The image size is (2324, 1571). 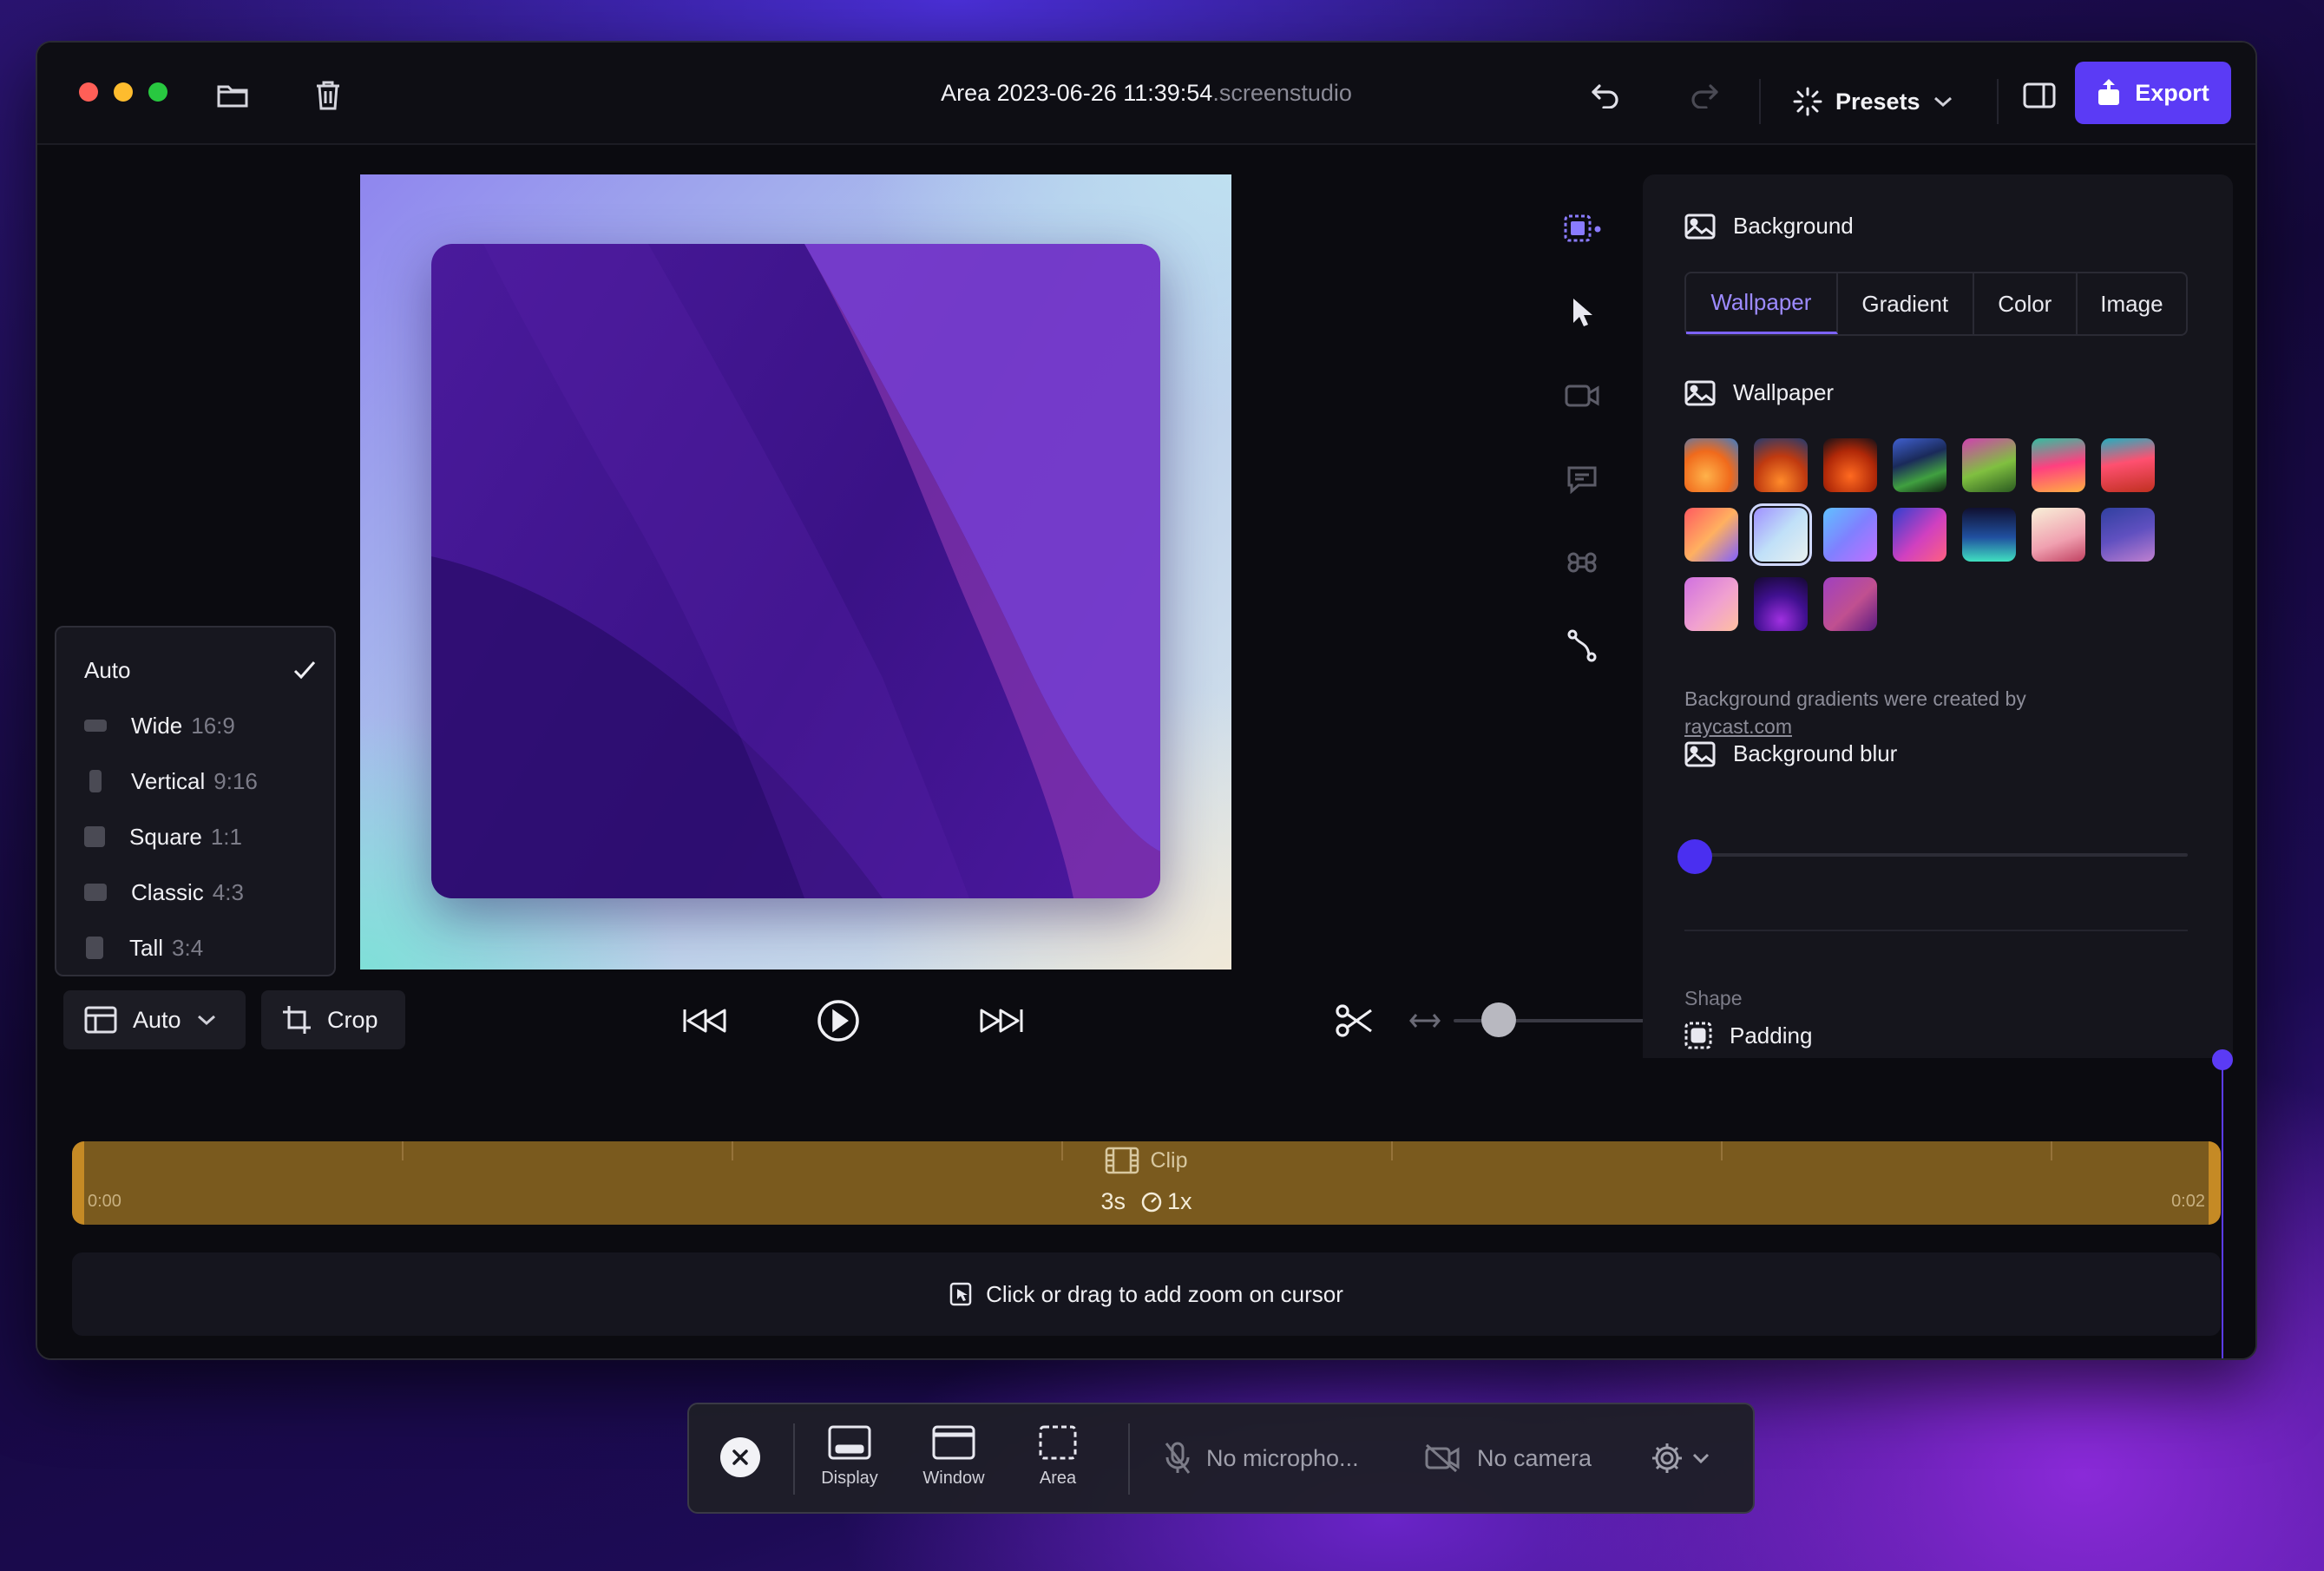 I want to click on aspect-option-square: Square 1:1, so click(x=200, y=837).